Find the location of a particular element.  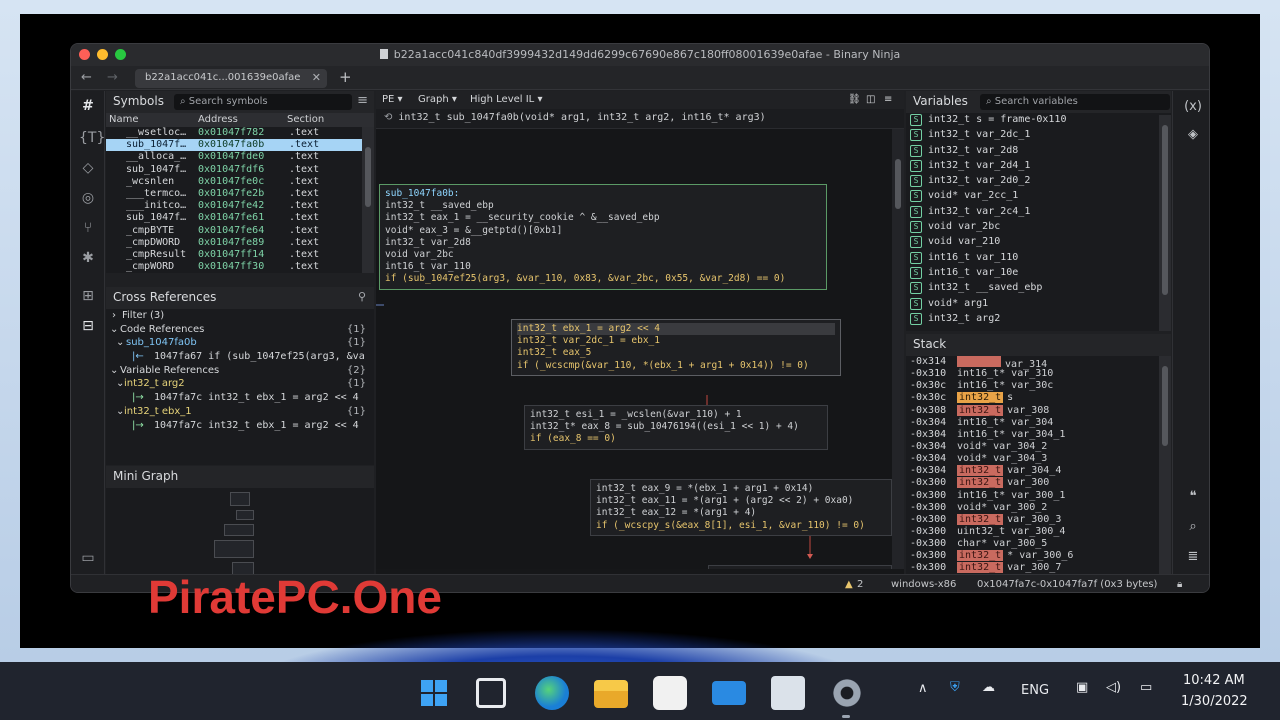

network-icon: ▣ is located at coordinates (1082, 687).